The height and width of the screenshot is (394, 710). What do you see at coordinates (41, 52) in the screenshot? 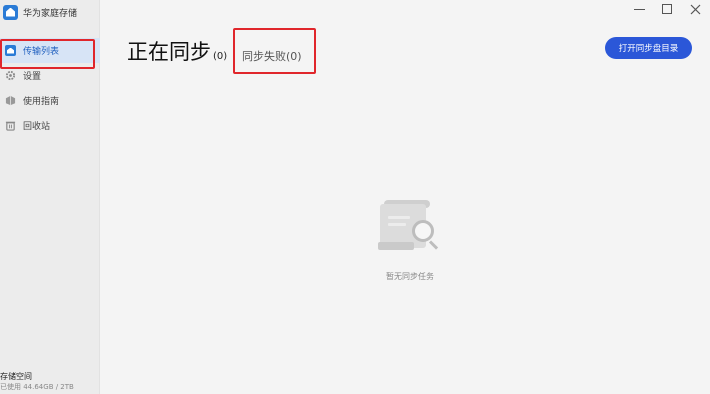
I see `sidebar-item-label: 传输列表` at bounding box center [41, 52].